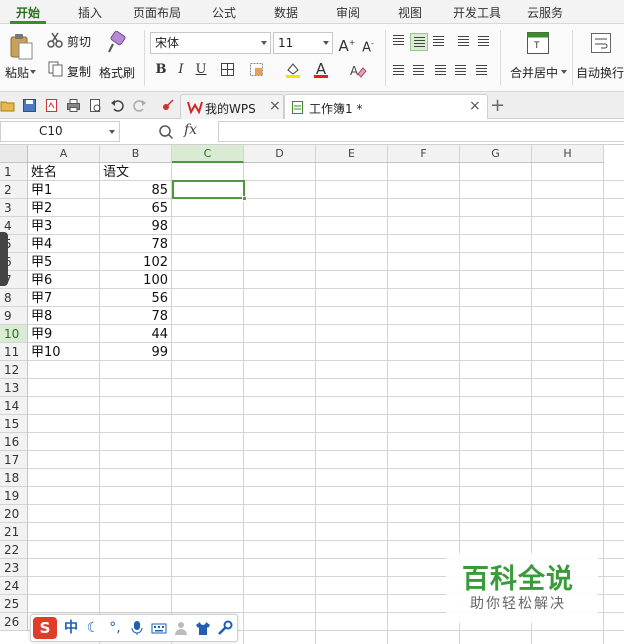  Describe the element at coordinates (14, 586) in the screenshot. I see `row-header-24: 24` at that location.